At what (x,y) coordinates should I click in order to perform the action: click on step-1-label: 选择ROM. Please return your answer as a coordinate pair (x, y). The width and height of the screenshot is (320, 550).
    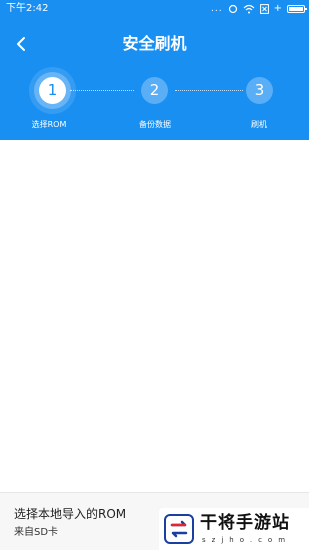
    Looking at the image, I should click on (49, 124).